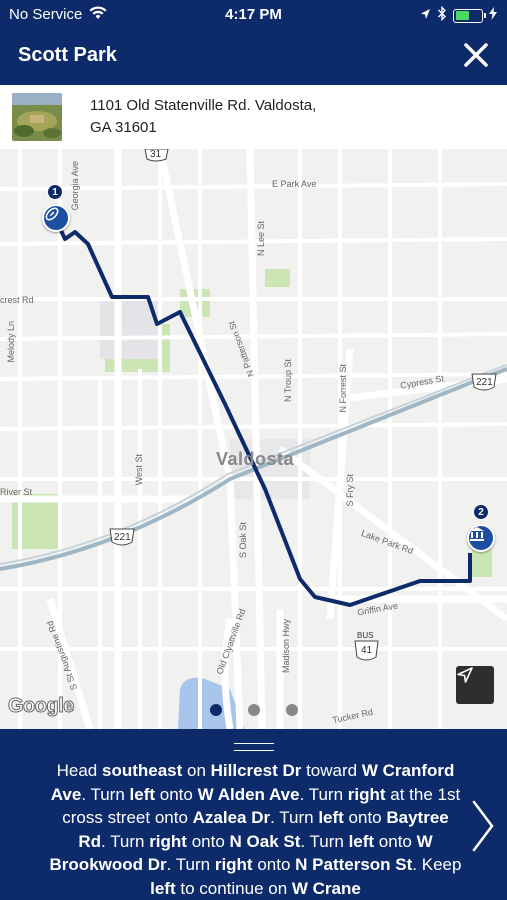 The image size is (507, 900). I want to click on address-line-1: 1101 Old Statenville Rd. Valdosta,, so click(203, 105).